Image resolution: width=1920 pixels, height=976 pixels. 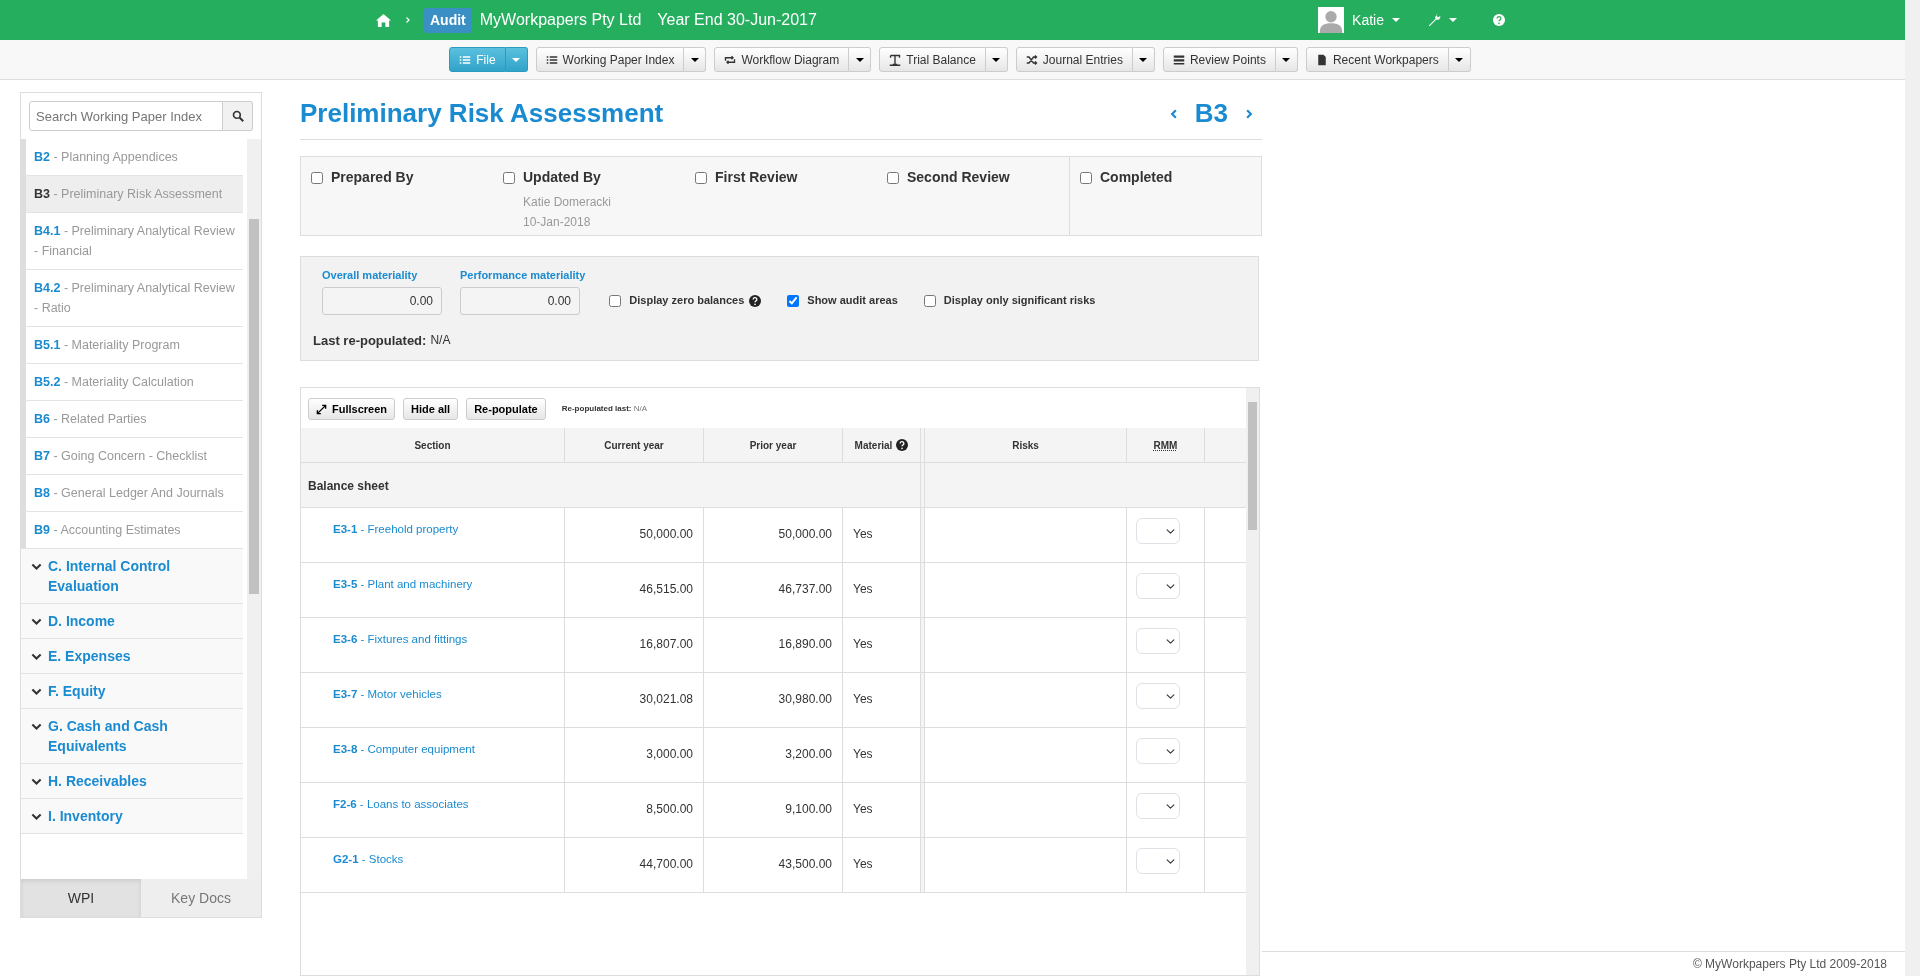 I want to click on toolbar-button: Trial Balance, so click(x=932, y=59).